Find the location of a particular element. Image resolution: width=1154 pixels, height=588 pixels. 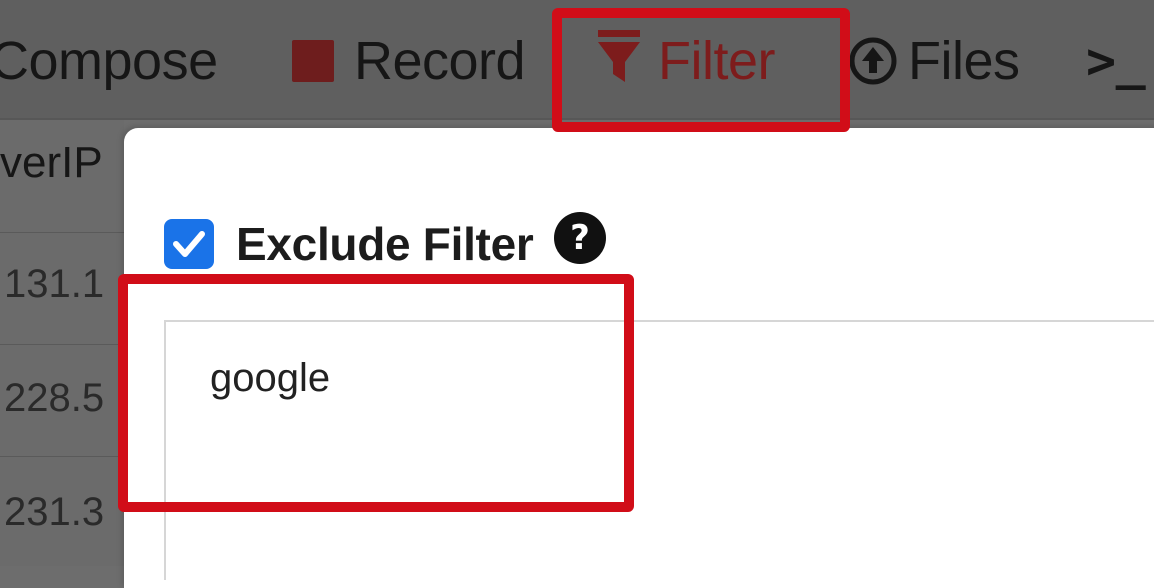

table-cell: 231.3 is located at coordinates (54, 512).